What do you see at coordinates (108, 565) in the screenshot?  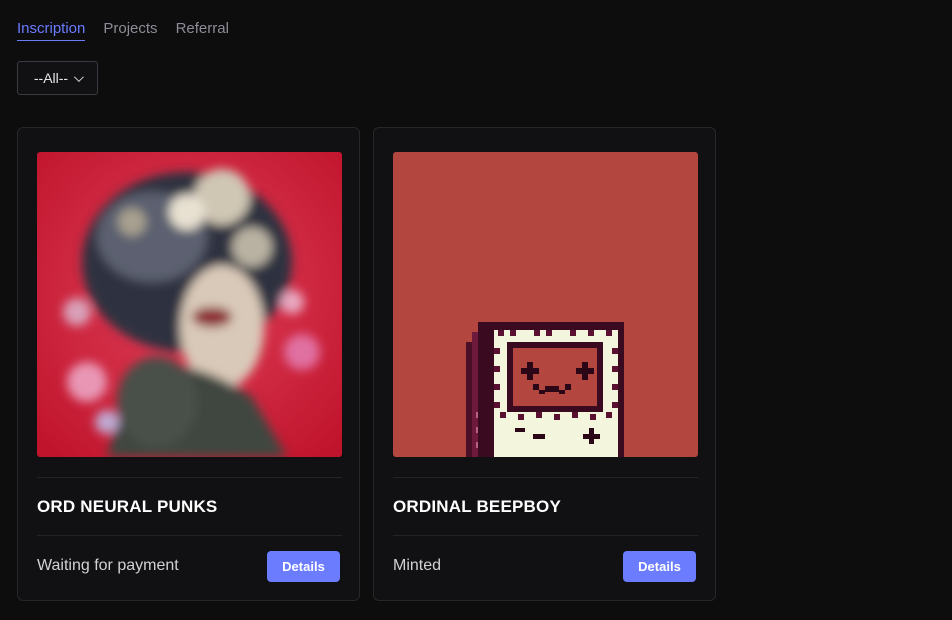 I see `card-status: Waiting for payment` at bounding box center [108, 565].